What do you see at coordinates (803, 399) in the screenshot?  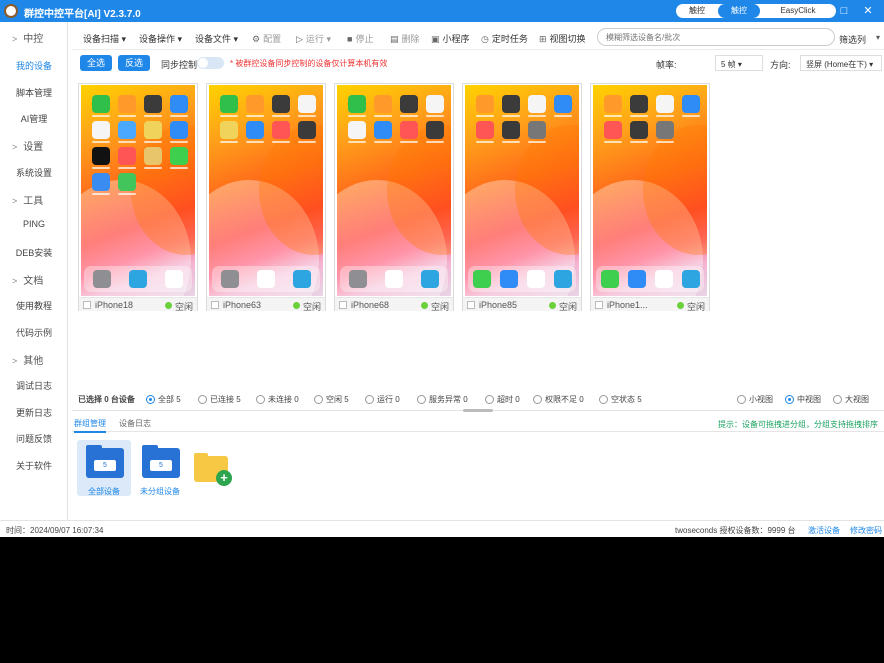 I see `view-medium-radio: 中视图` at bounding box center [803, 399].